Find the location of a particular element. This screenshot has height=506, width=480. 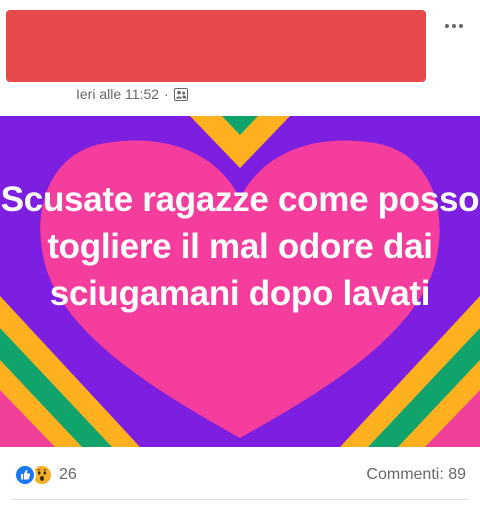

reactions-summary: 26 is located at coordinates (45, 475).